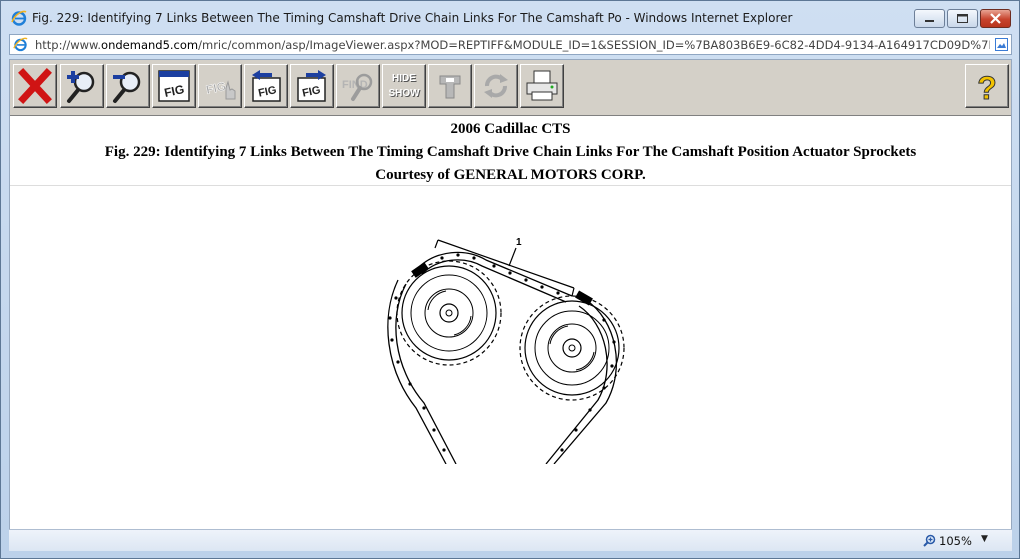  I want to click on printer-icon, so click(542, 85).